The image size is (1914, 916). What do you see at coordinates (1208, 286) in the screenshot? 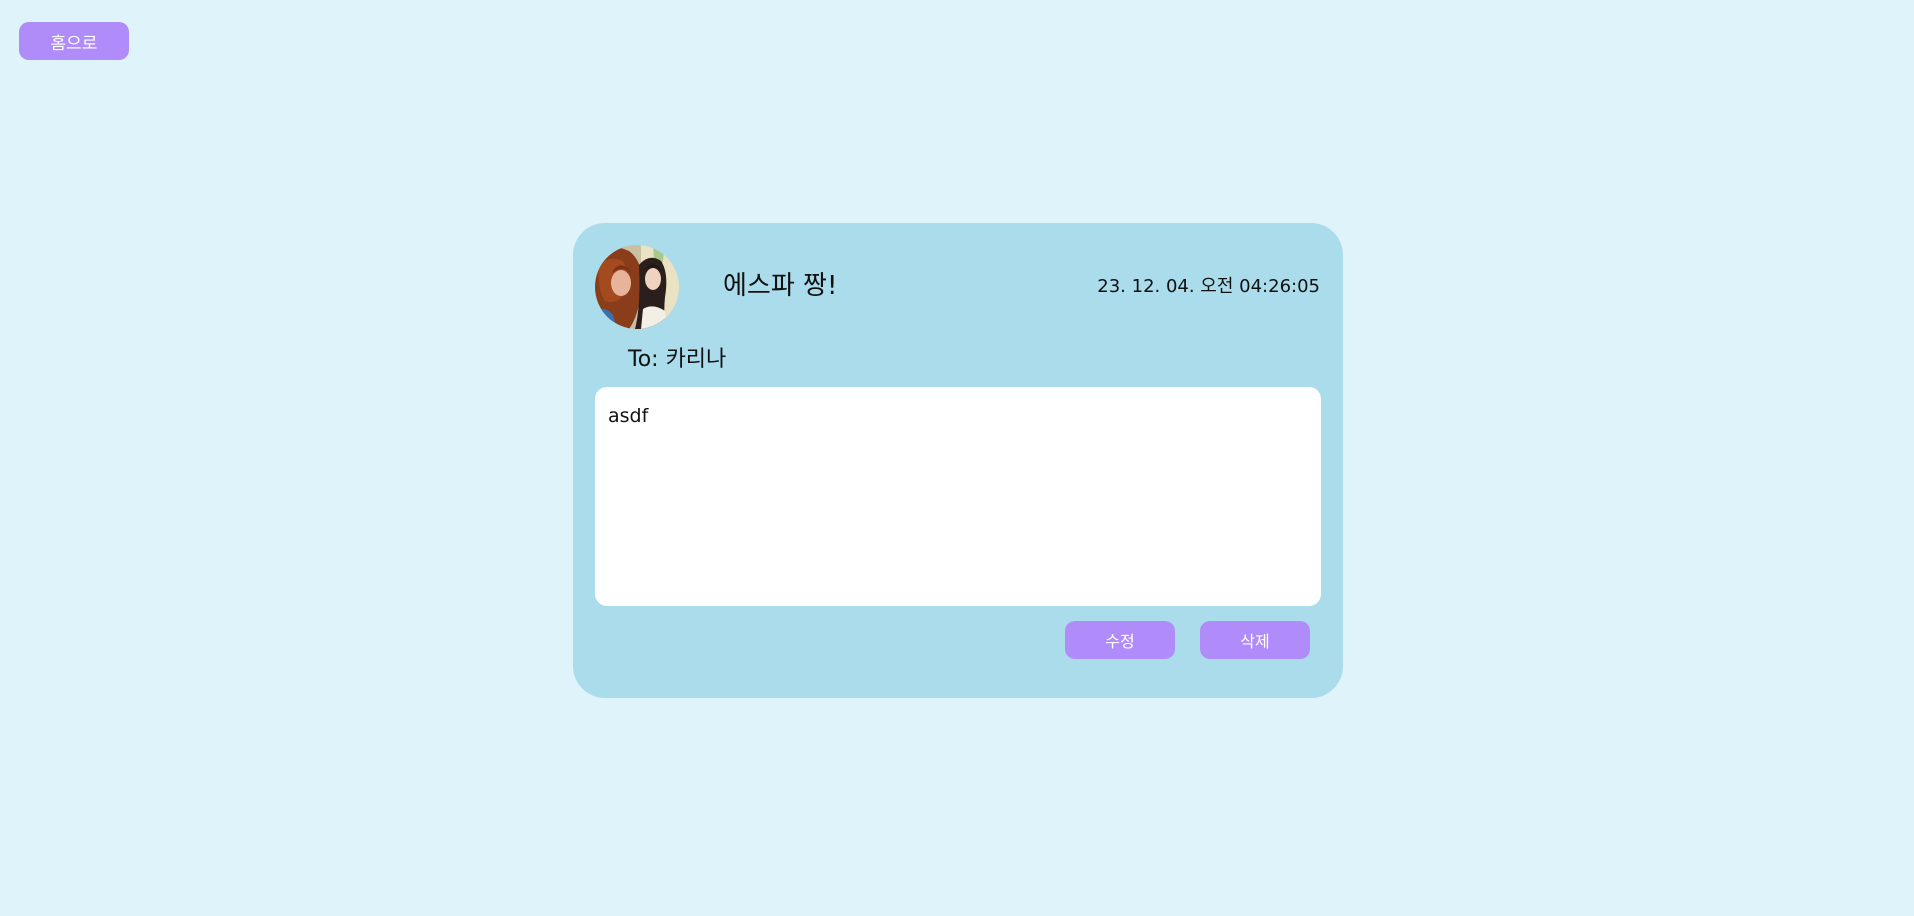
I see `post-timestamp: 23. 12. 04. 오전 04:26:05` at bounding box center [1208, 286].